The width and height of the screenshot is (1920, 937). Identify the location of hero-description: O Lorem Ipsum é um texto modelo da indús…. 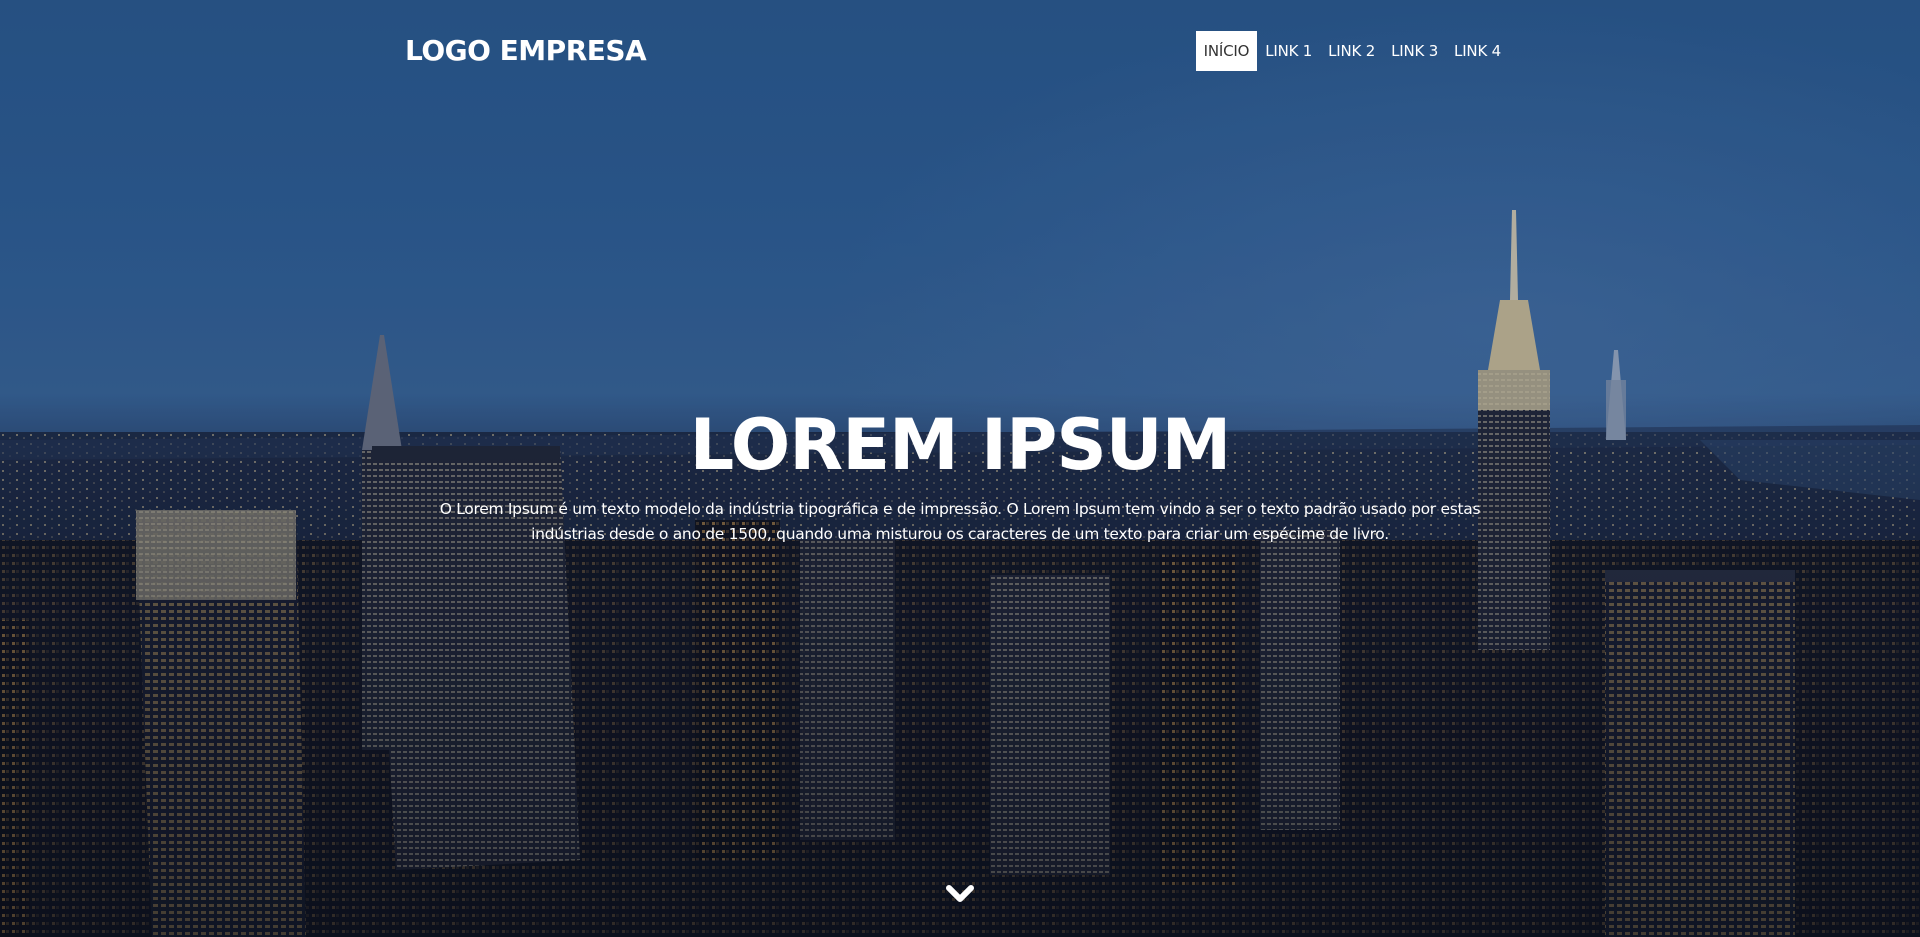
(960, 521).